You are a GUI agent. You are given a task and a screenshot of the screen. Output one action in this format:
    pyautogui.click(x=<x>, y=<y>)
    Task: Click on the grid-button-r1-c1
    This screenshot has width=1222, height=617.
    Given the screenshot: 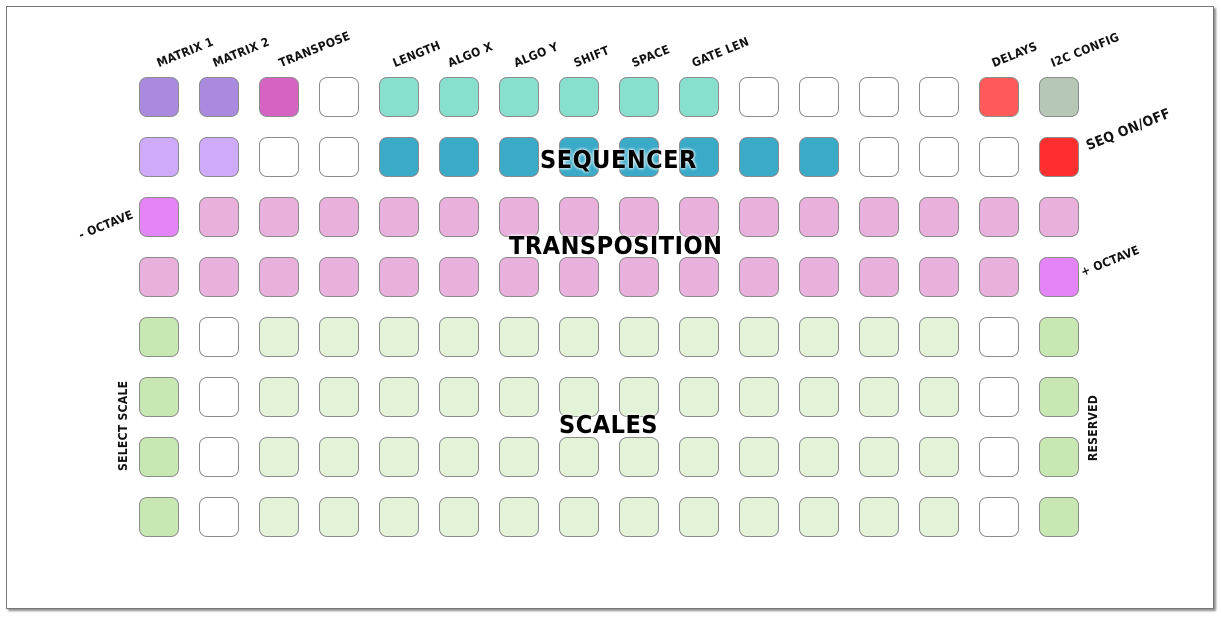 What is the action you would take?
    pyautogui.click(x=159, y=97)
    